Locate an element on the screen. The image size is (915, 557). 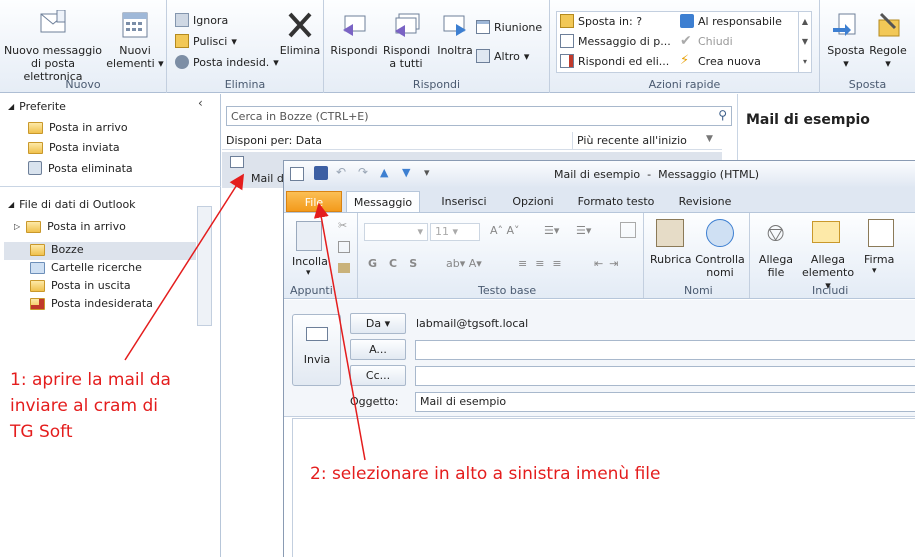
arrow-step1 is located at coordinates (184, 267).